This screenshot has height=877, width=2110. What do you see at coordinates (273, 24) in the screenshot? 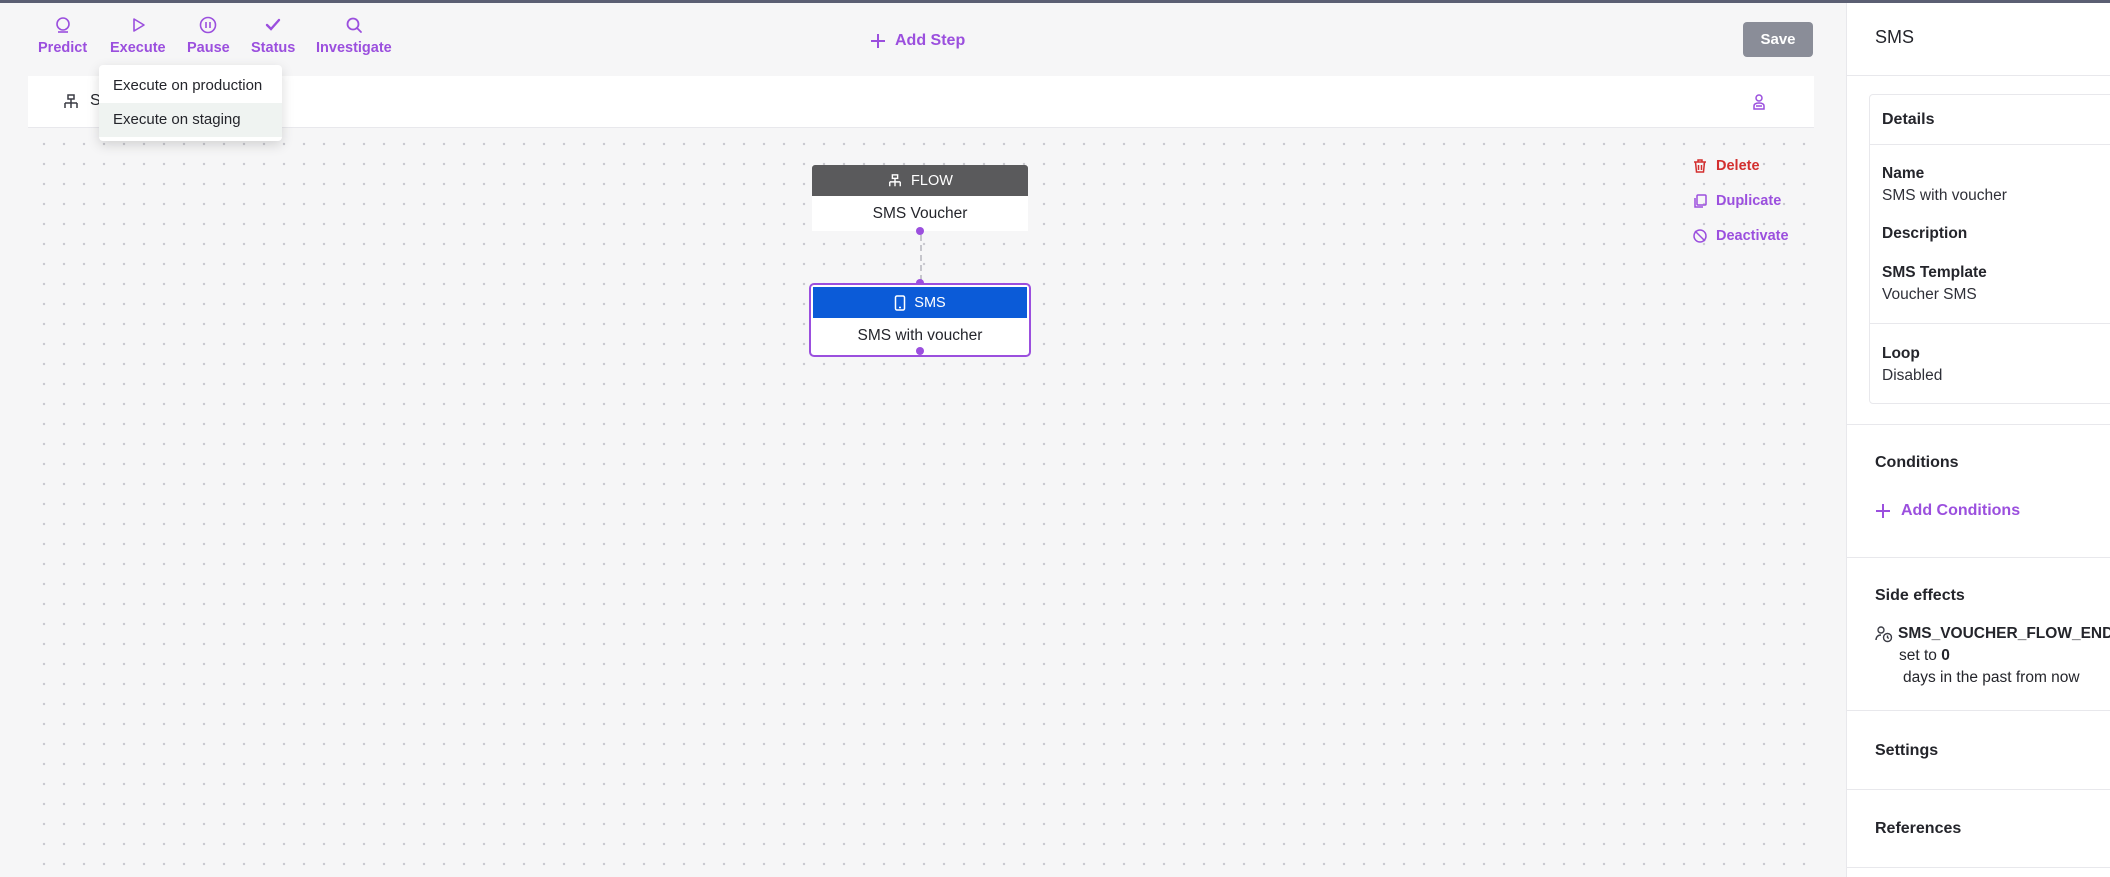
I see `check-icon` at bounding box center [273, 24].